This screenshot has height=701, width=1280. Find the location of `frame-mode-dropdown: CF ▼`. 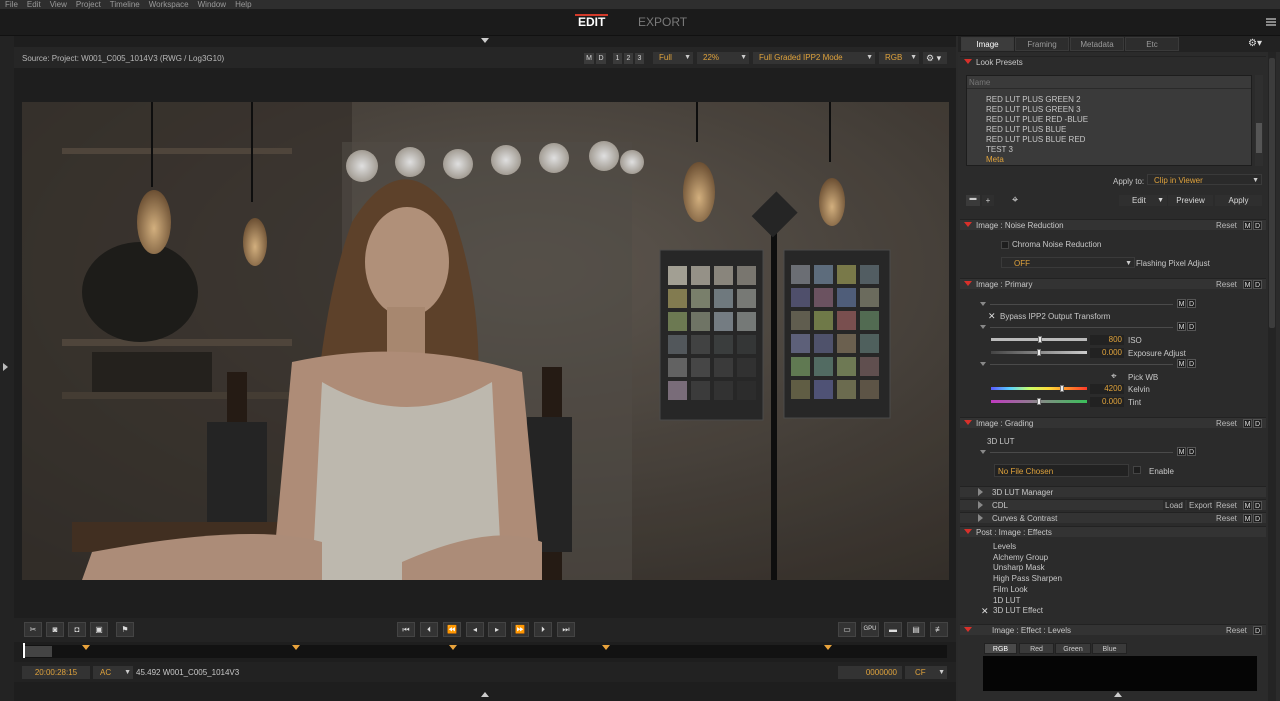

frame-mode-dropdown: CF ▼ is located at coordinates (926, 672).